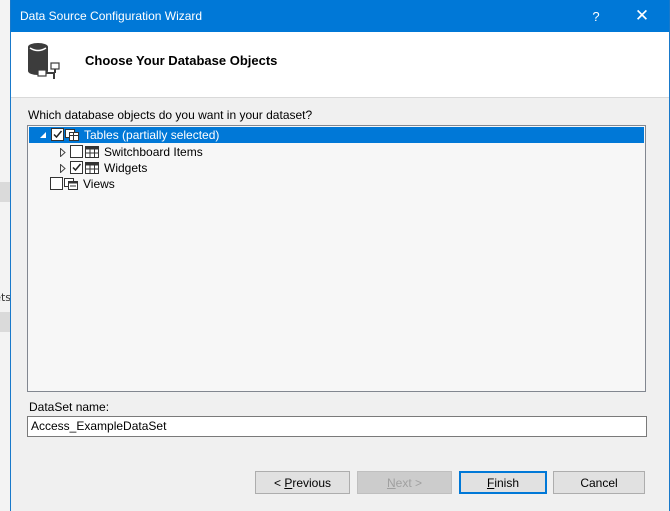 The image size is (670, 511). I want to click on views-label: Views, so click(99, 184).